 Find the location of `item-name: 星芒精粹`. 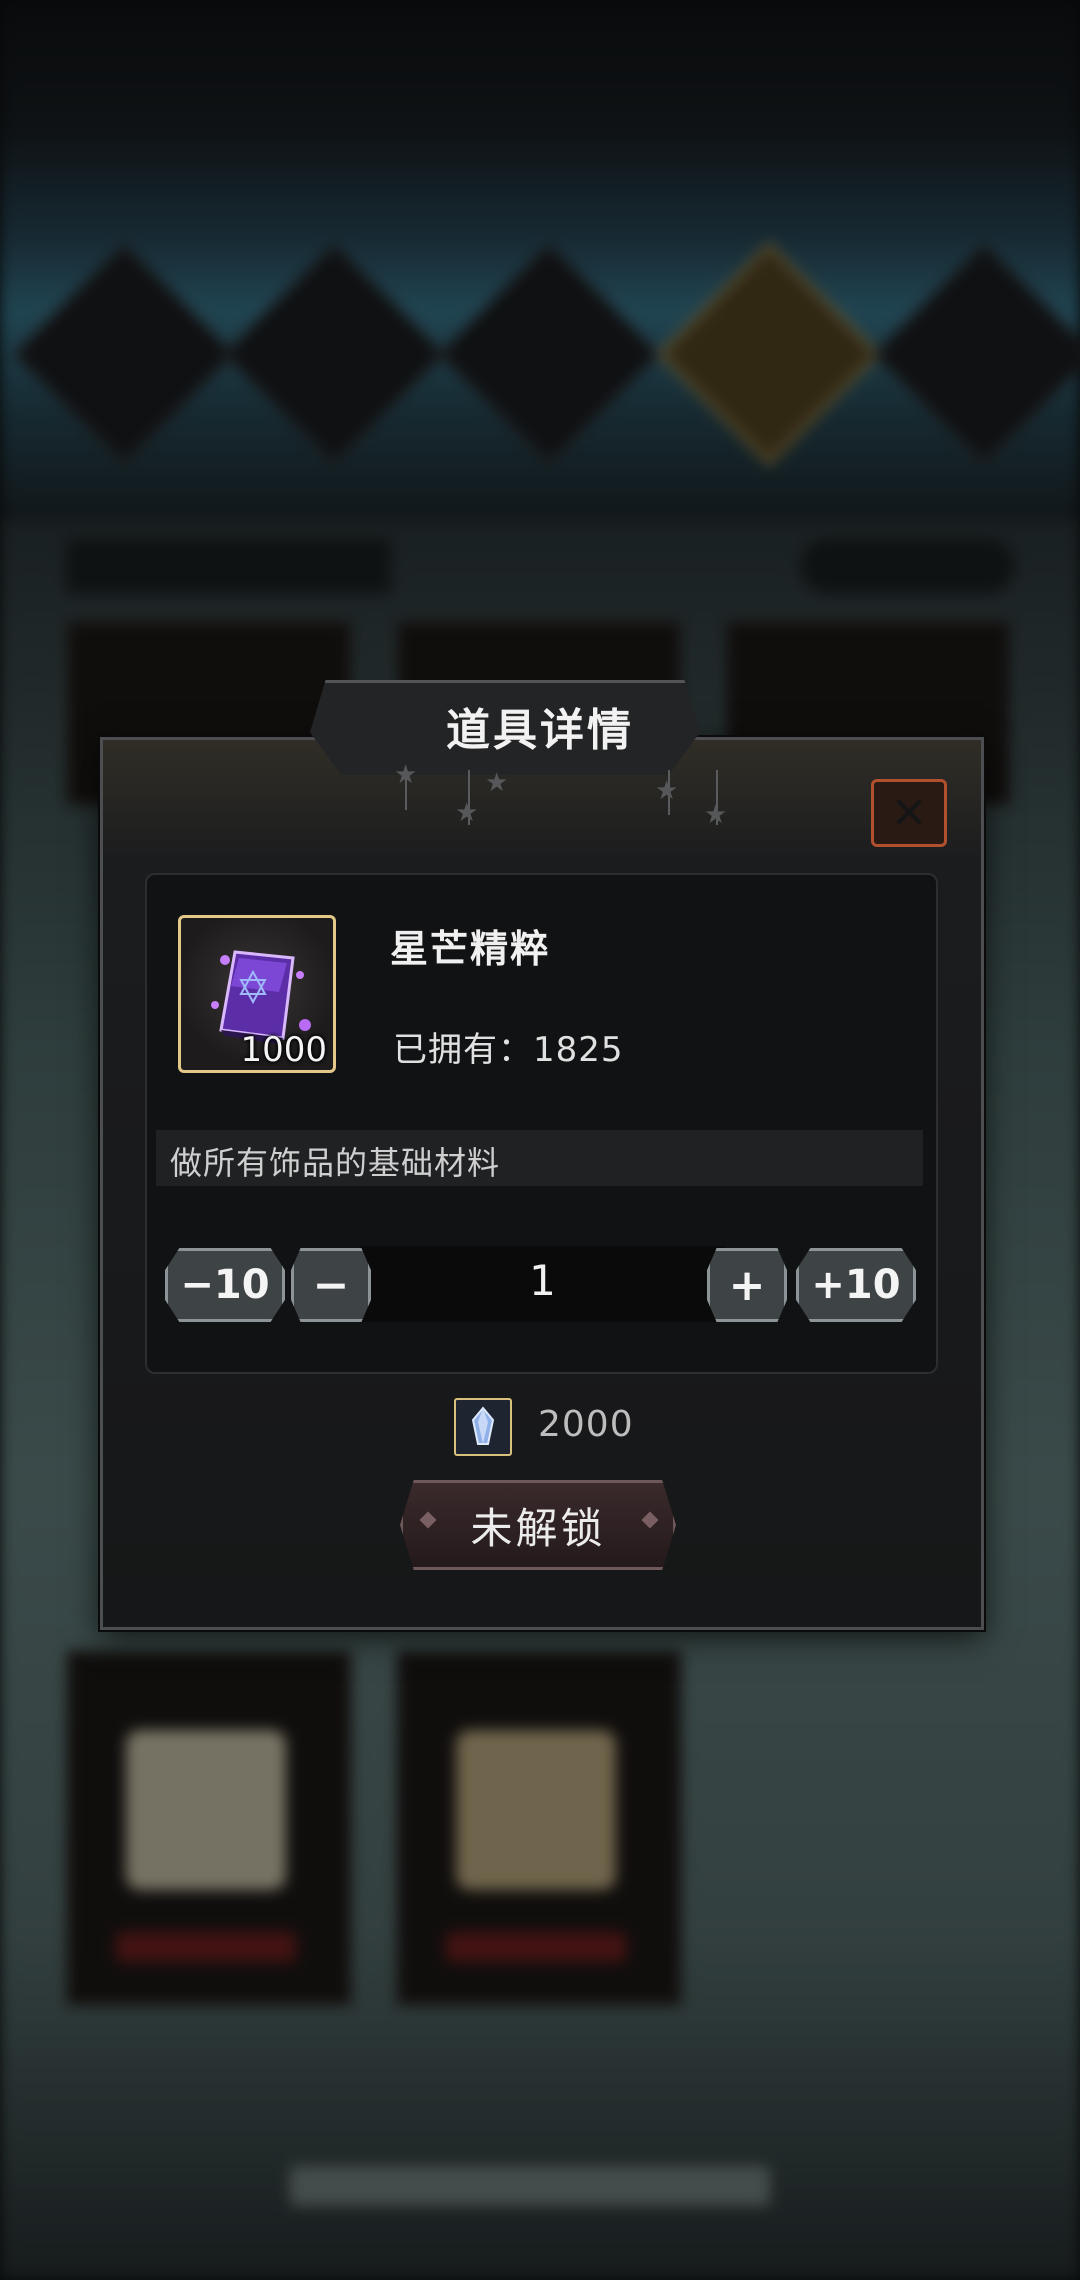

item-name: 星芒精粹 is located at coordinates (470, 949).